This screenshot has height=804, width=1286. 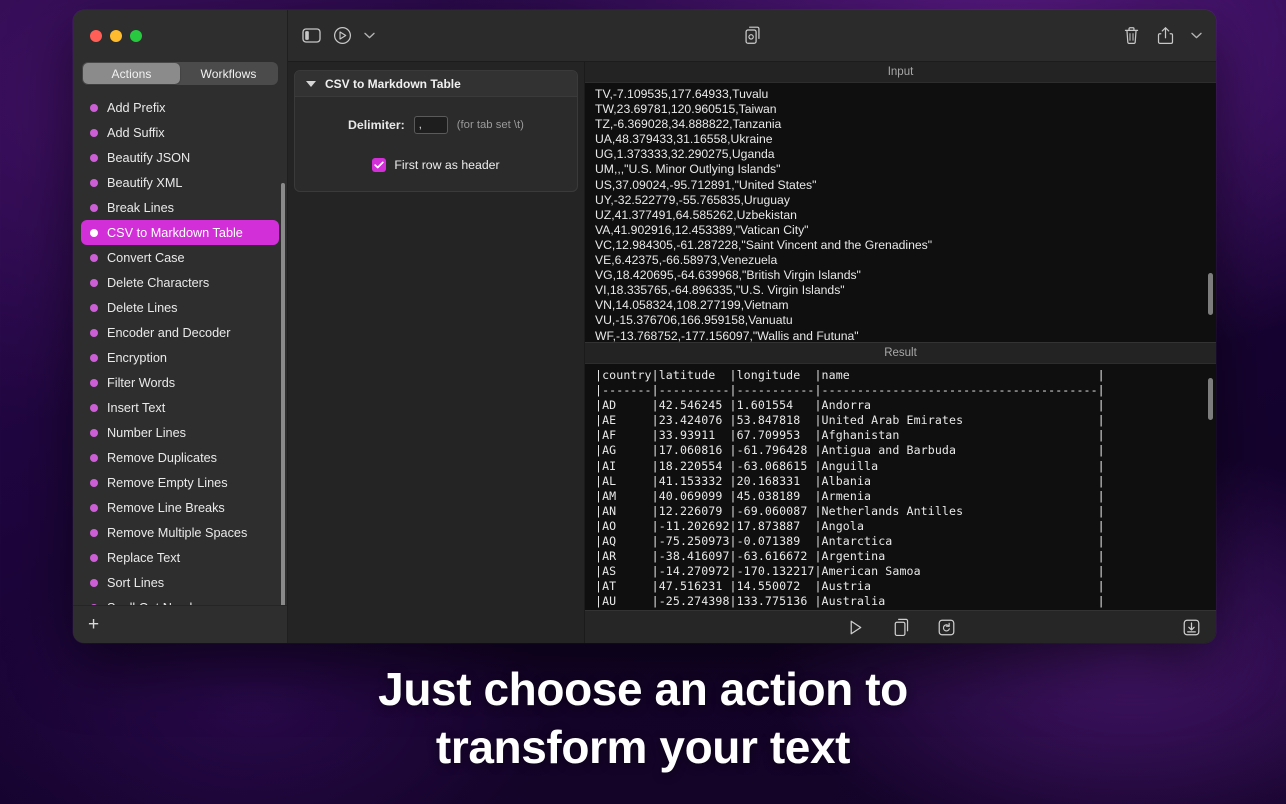 I want to click on first-row-as-header-checkbox, so click(x=379, y=165).